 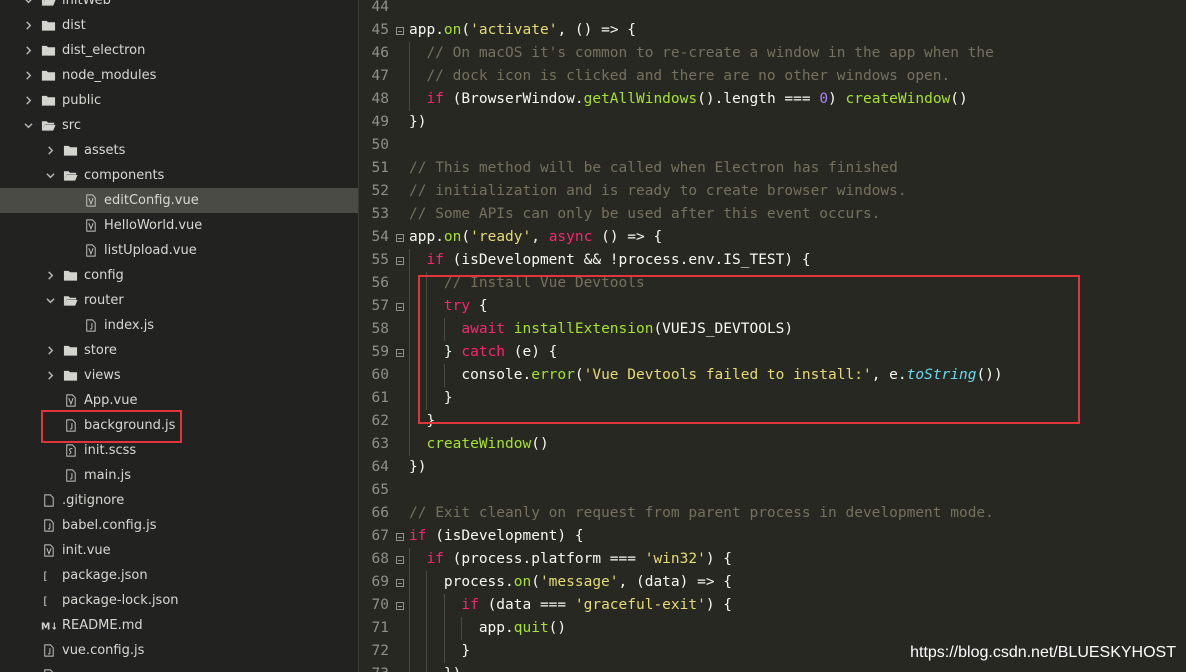 I want to click on file-json-icon: [ ], so click(x=48, y=576).